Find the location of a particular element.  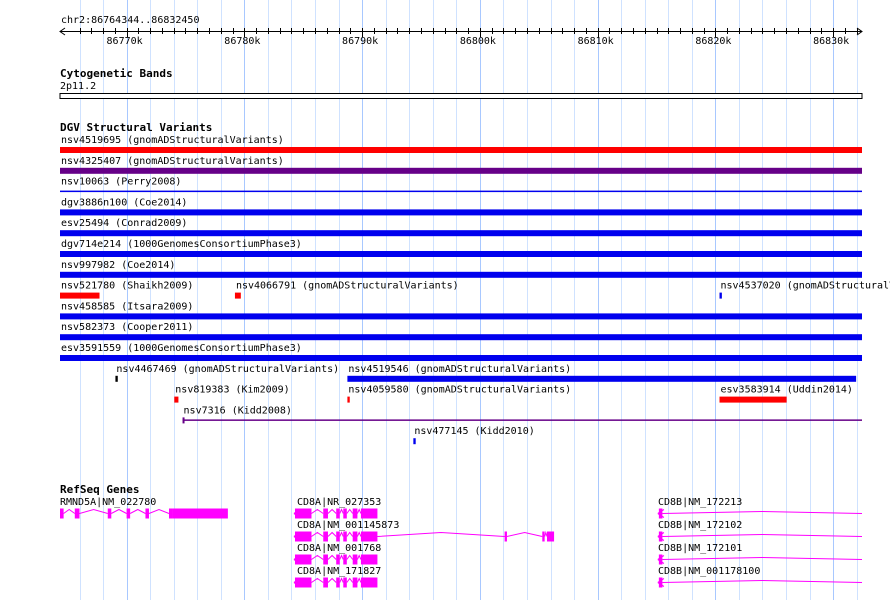

variant-label: nsv4519546 (gnomADStructuralVariants) is located at coordinates (459, 369).